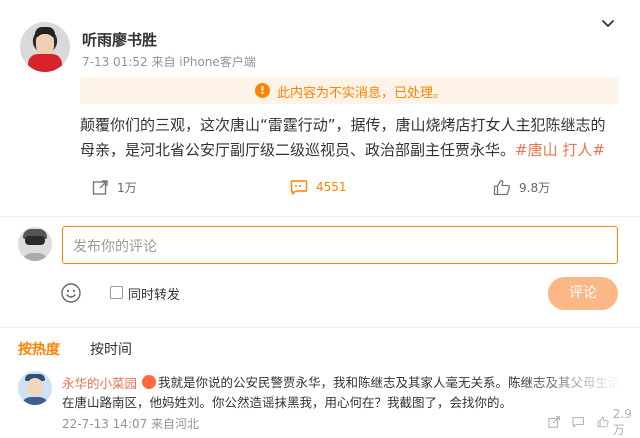 This screenshot has height=438, width=640. I want to click on submit-comment-button: 评论, so click(583, 293).